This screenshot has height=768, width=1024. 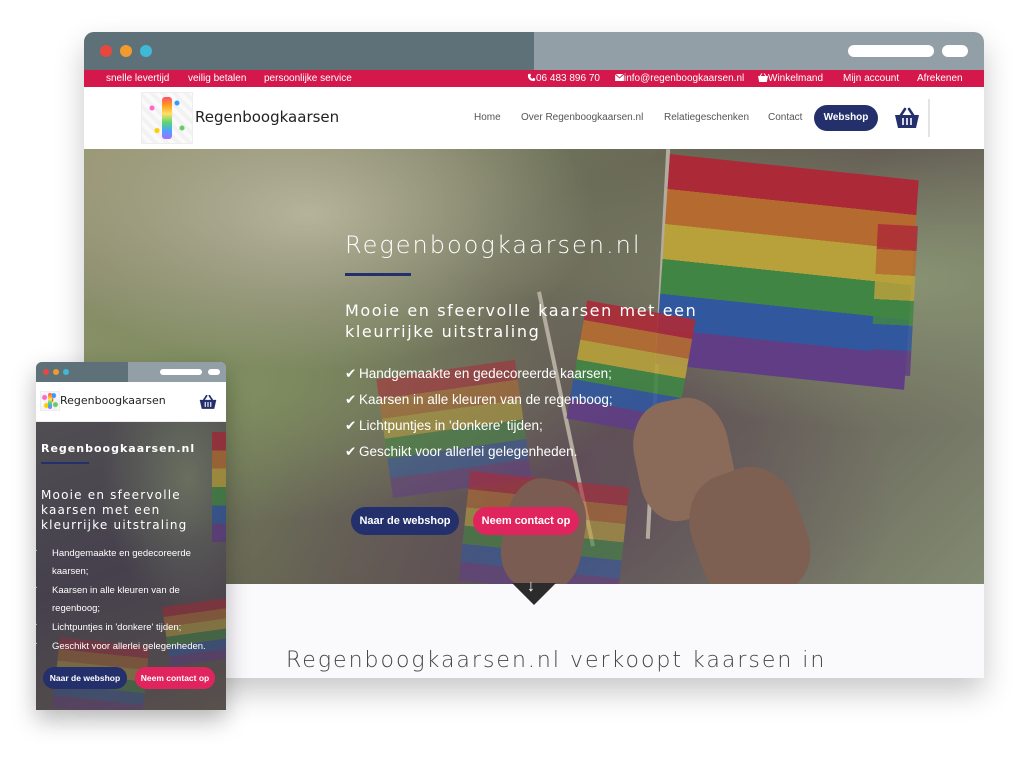 What do you see at coordinates (871, 78) in the screenshot?
I see `account-link: Mijn account` at bounding box center [871, 78].